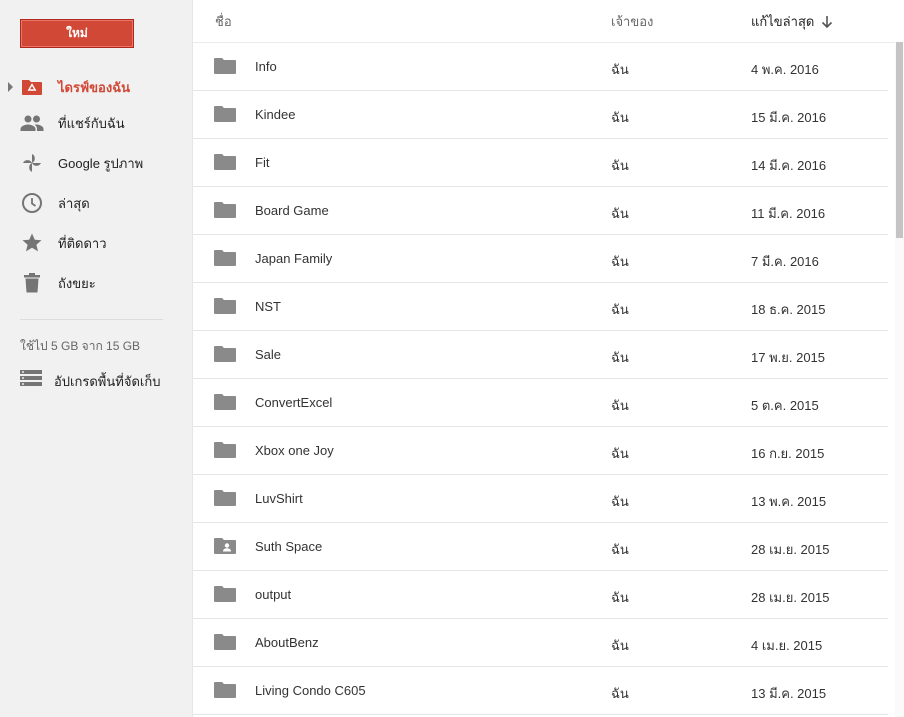 The height and width of the screenshot is (717, 904). I want to click on upgrade-storage-link: อัปเกรดพื้นที่จัดเก็บ, so click(96, 379).